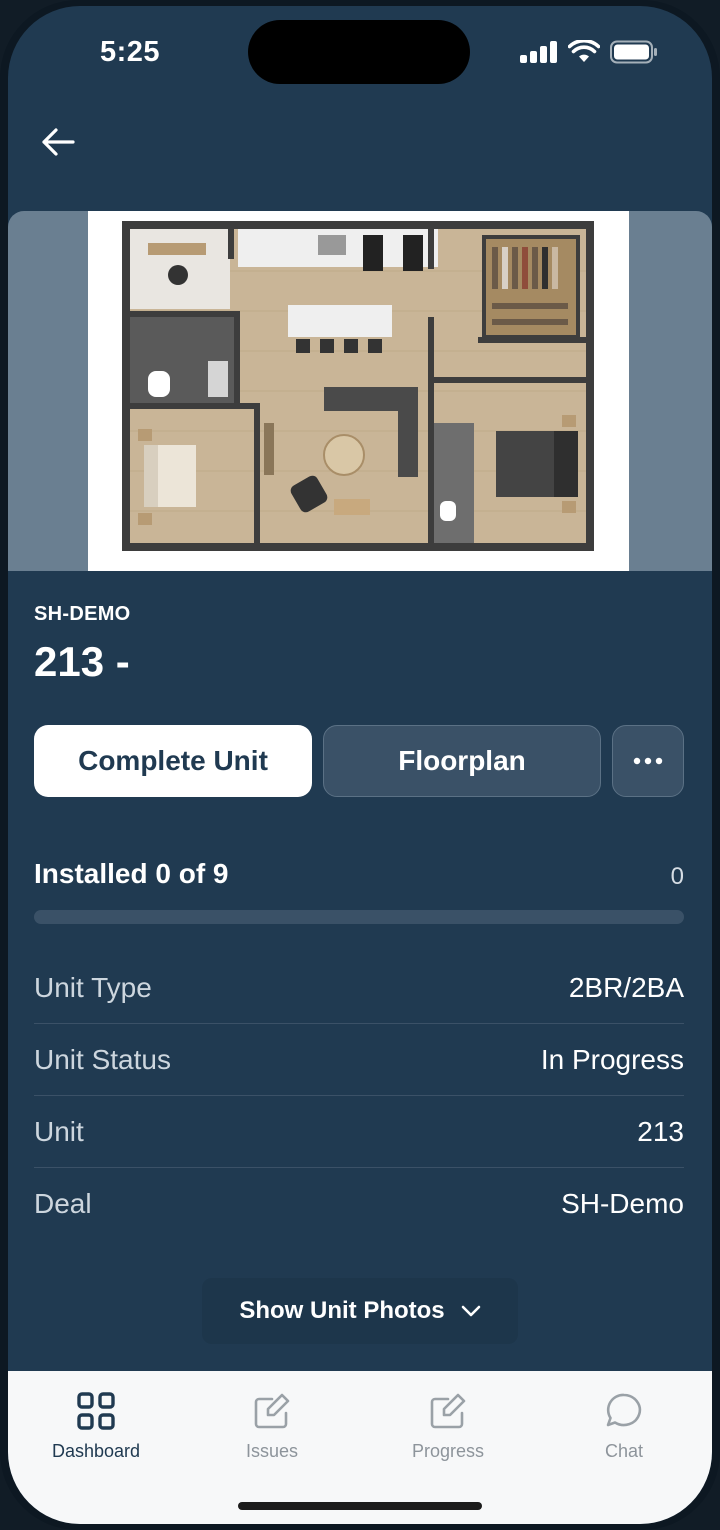 This screenshot has width=720, height=1530. I want to click on detail-label: Deal, so click(63, 1203).